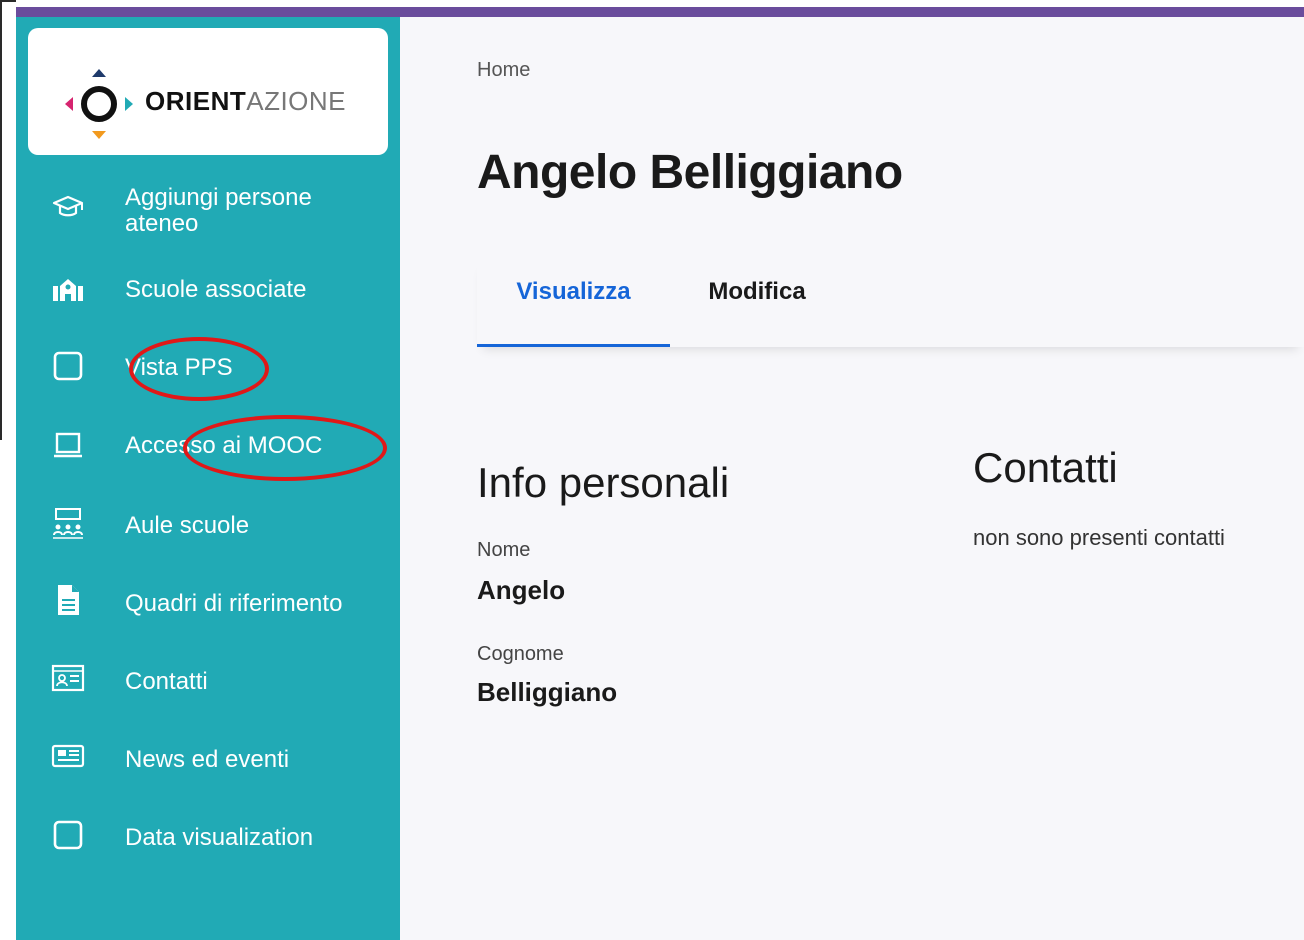 The width and height of the screenshot is (1304, 940). What do you see at coordinates (1, 220) in the screenshot?
I see `window-edge-line` at bounding box center [1, 220].